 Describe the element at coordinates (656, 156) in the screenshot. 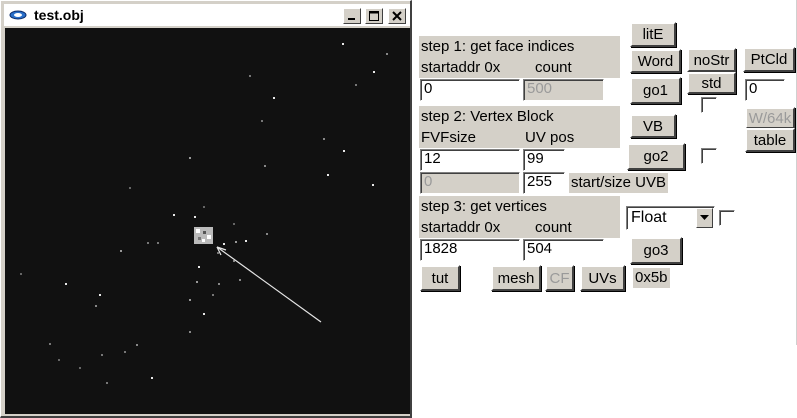

I see `go2-button: go2` at that location.